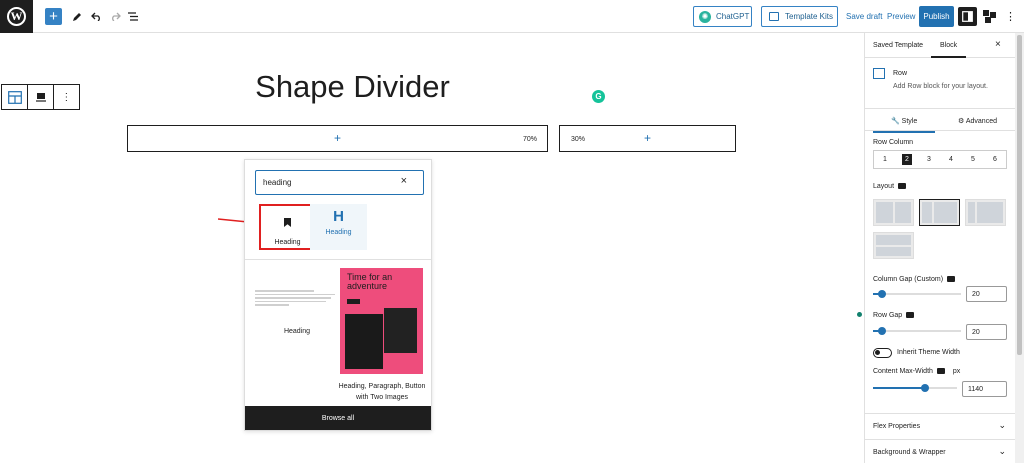  Describe the element at coordinates (115, 16) in the screenshot. I see `redo-icon` at that location.